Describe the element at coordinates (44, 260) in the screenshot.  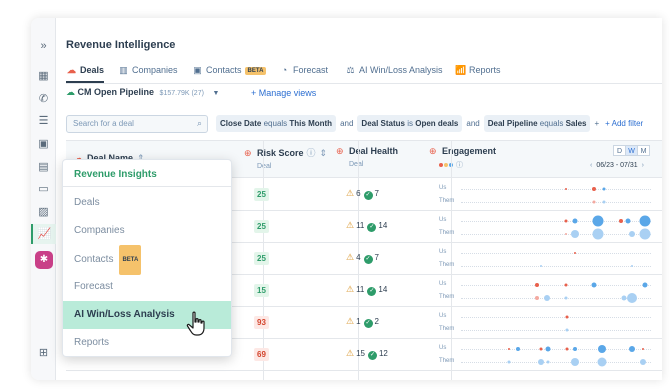
I see `hubspot-app-icon: ✱` at that location.